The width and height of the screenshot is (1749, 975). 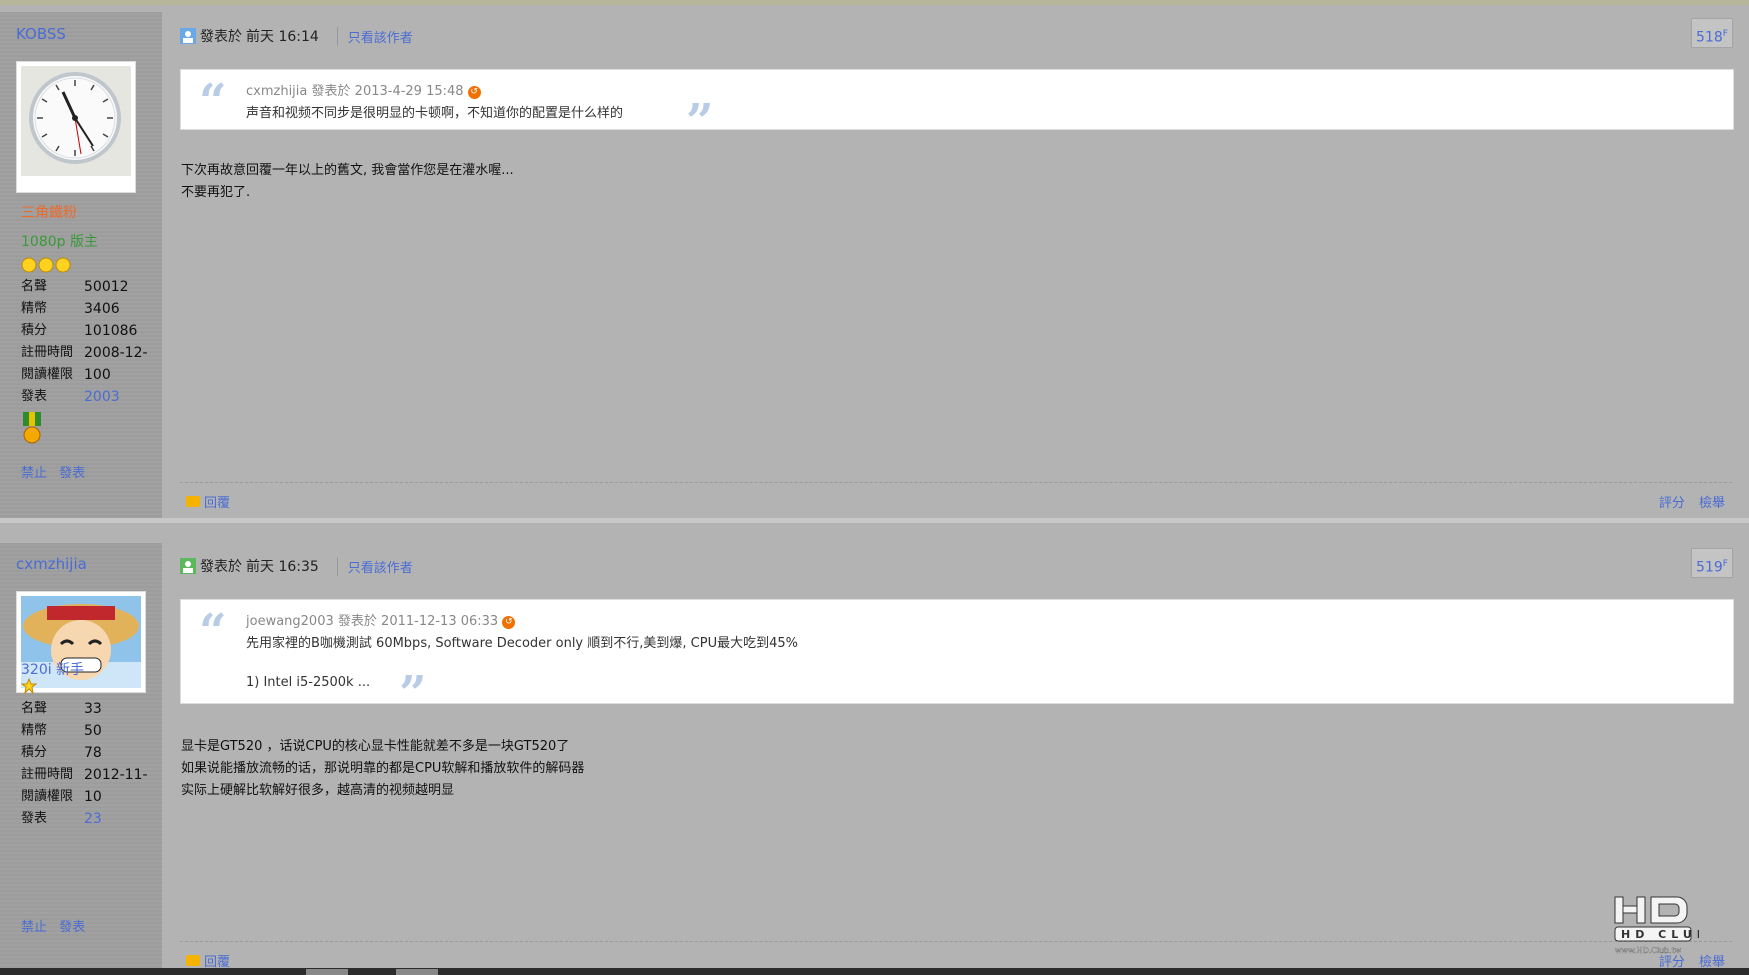 What do you see at coordinates (32, 431) in the screenshot?
I see `medal-icon` at bounding box center [32, 431].